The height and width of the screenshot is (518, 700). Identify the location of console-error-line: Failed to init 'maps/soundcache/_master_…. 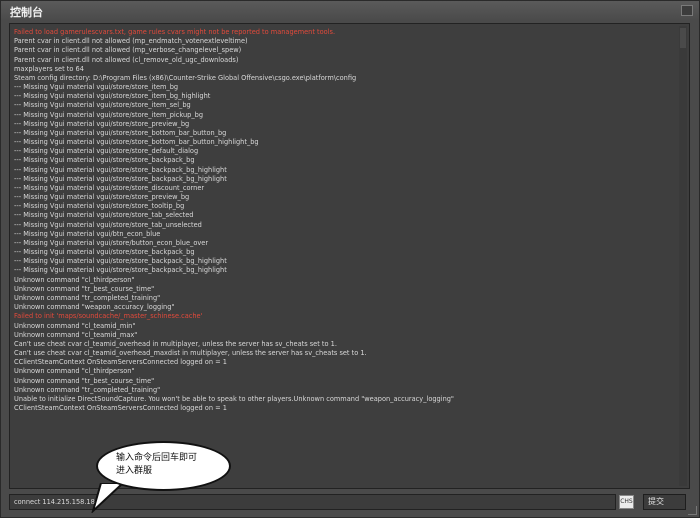
(108, 316).